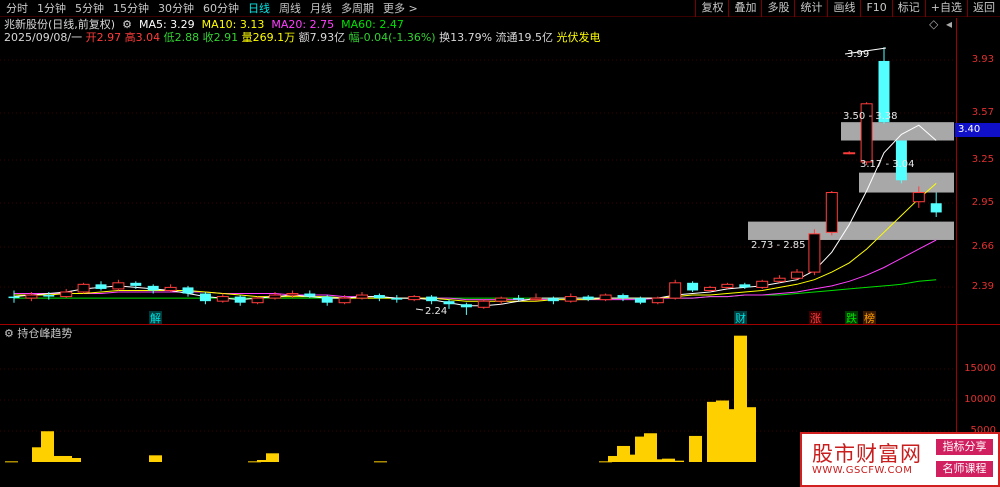  I want to click on annotation-zone2: 3.17 - 3.04, so click(887, 164).